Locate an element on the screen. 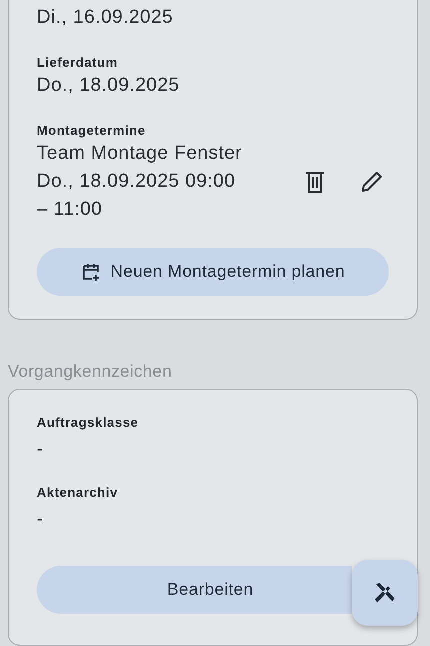  pencil-icon is located at coordinates (372, 182).